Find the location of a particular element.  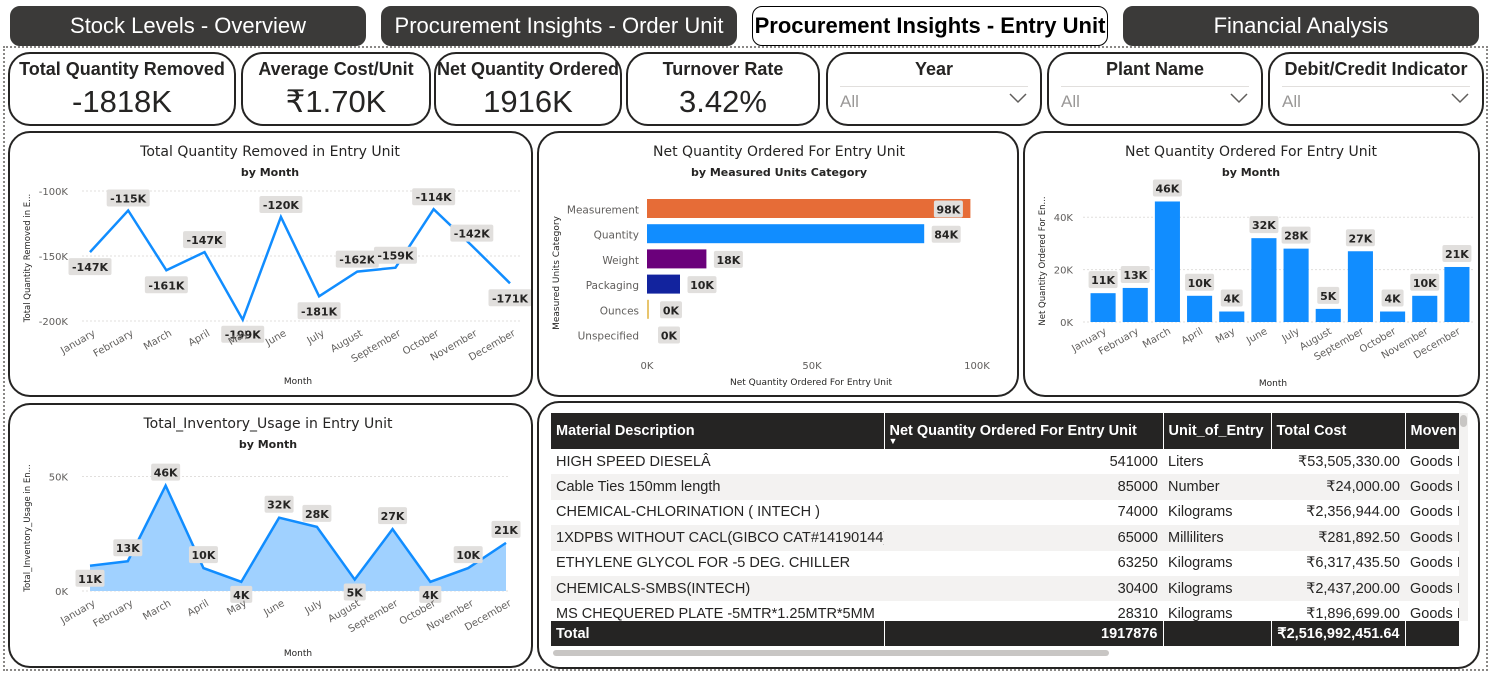

table-cell: HIGH SPEED DIESELÂ is located at coordinates (633, 461).